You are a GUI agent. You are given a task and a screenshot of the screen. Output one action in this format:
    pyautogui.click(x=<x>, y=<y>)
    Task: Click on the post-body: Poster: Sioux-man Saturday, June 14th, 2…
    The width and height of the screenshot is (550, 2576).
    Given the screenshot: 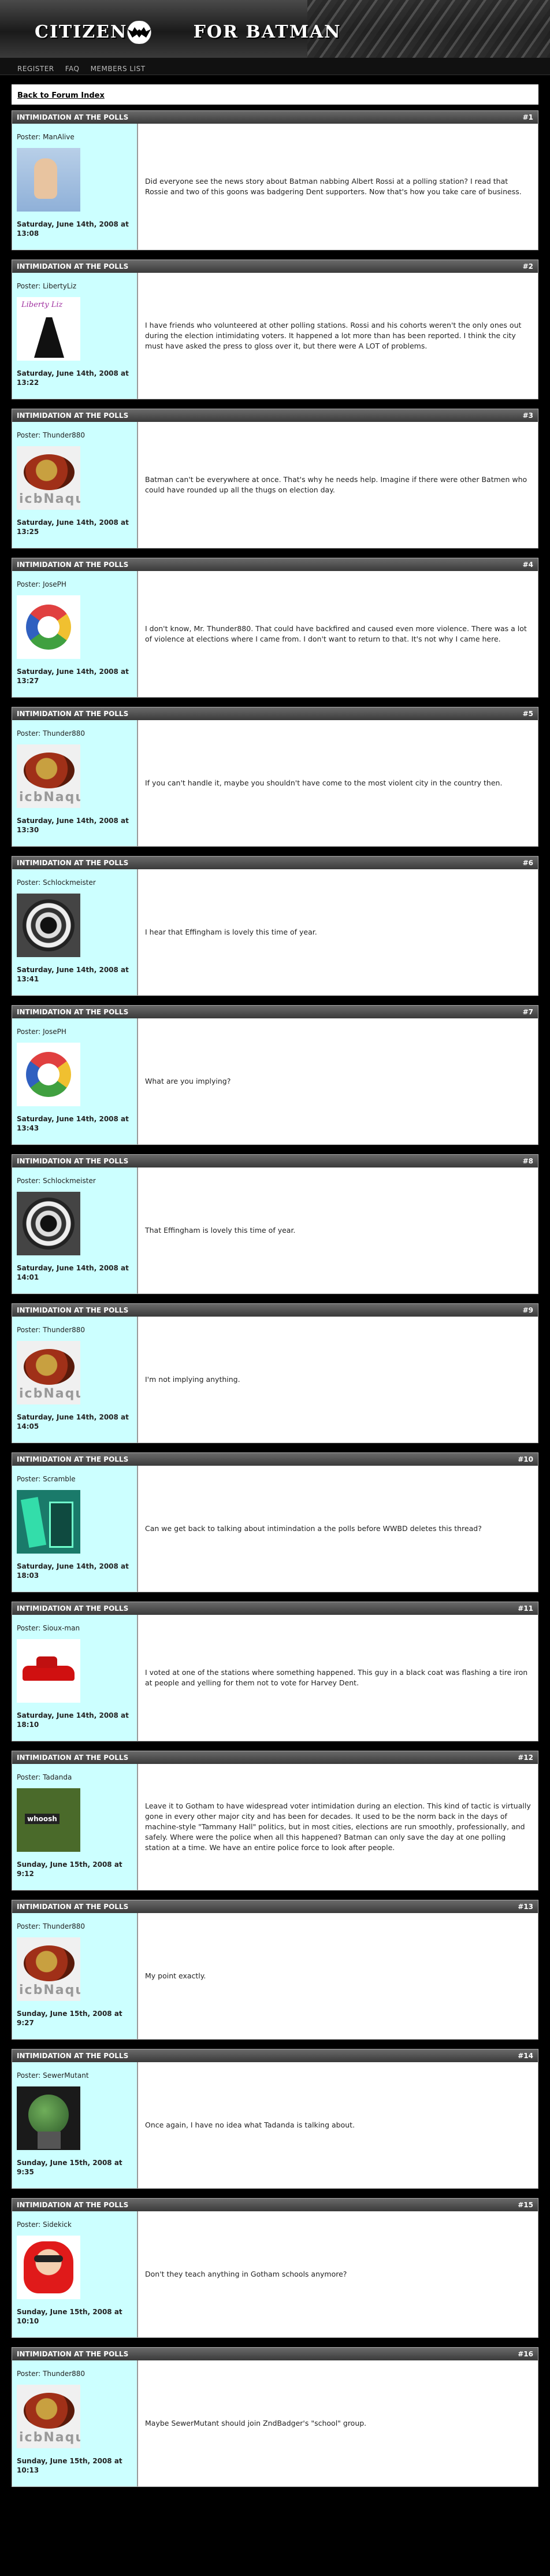 What is the action you would take?
    pyautogui.click(x=275, y=1678)
    